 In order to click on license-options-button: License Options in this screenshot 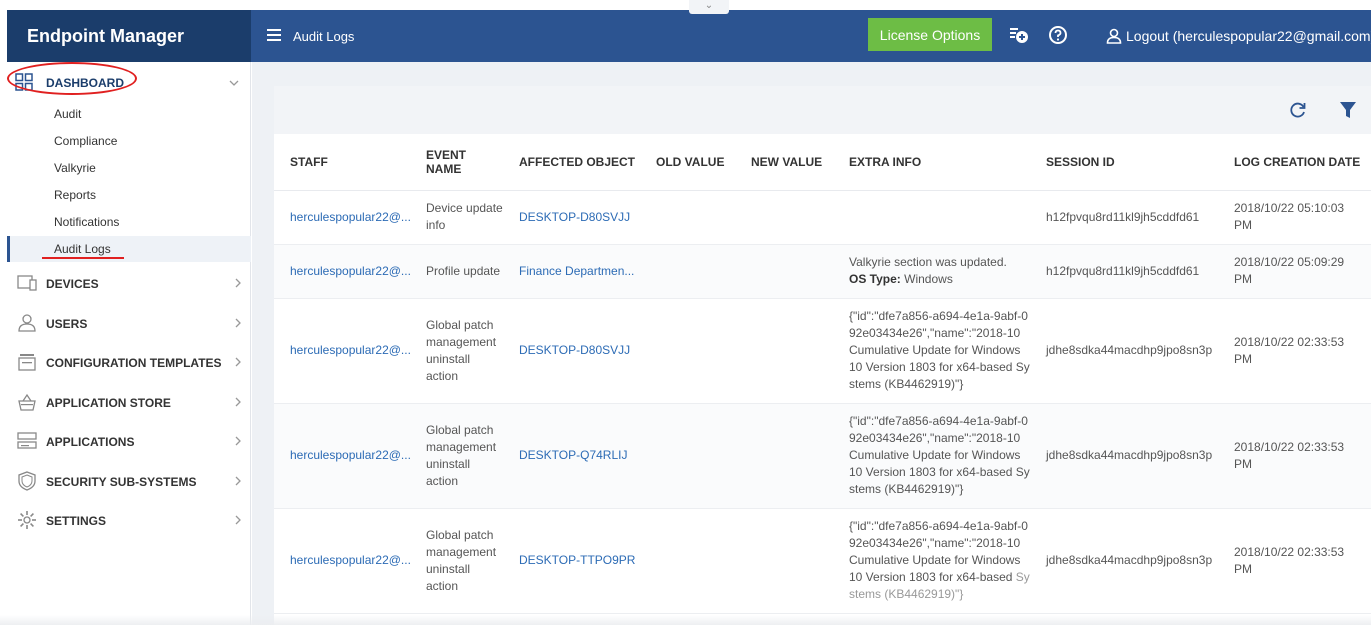, I will do `click(930, 34)`.